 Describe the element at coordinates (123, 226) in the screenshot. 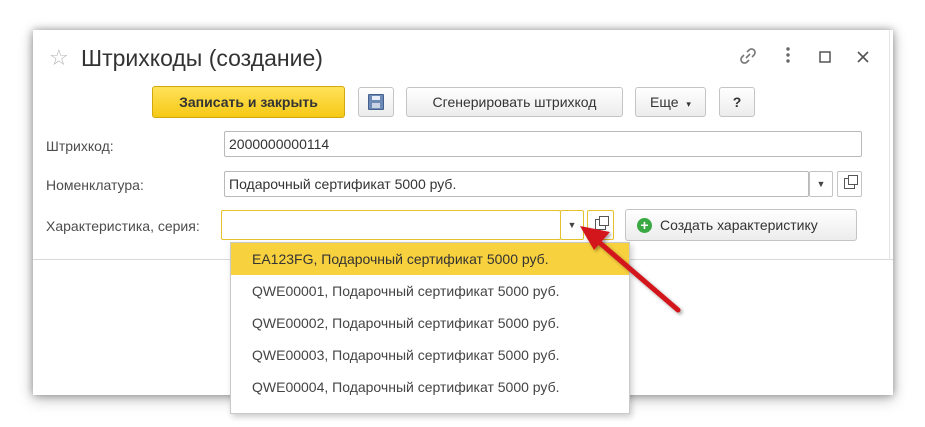

I see `characteristic-label: Характеристика, серия:` at that location.